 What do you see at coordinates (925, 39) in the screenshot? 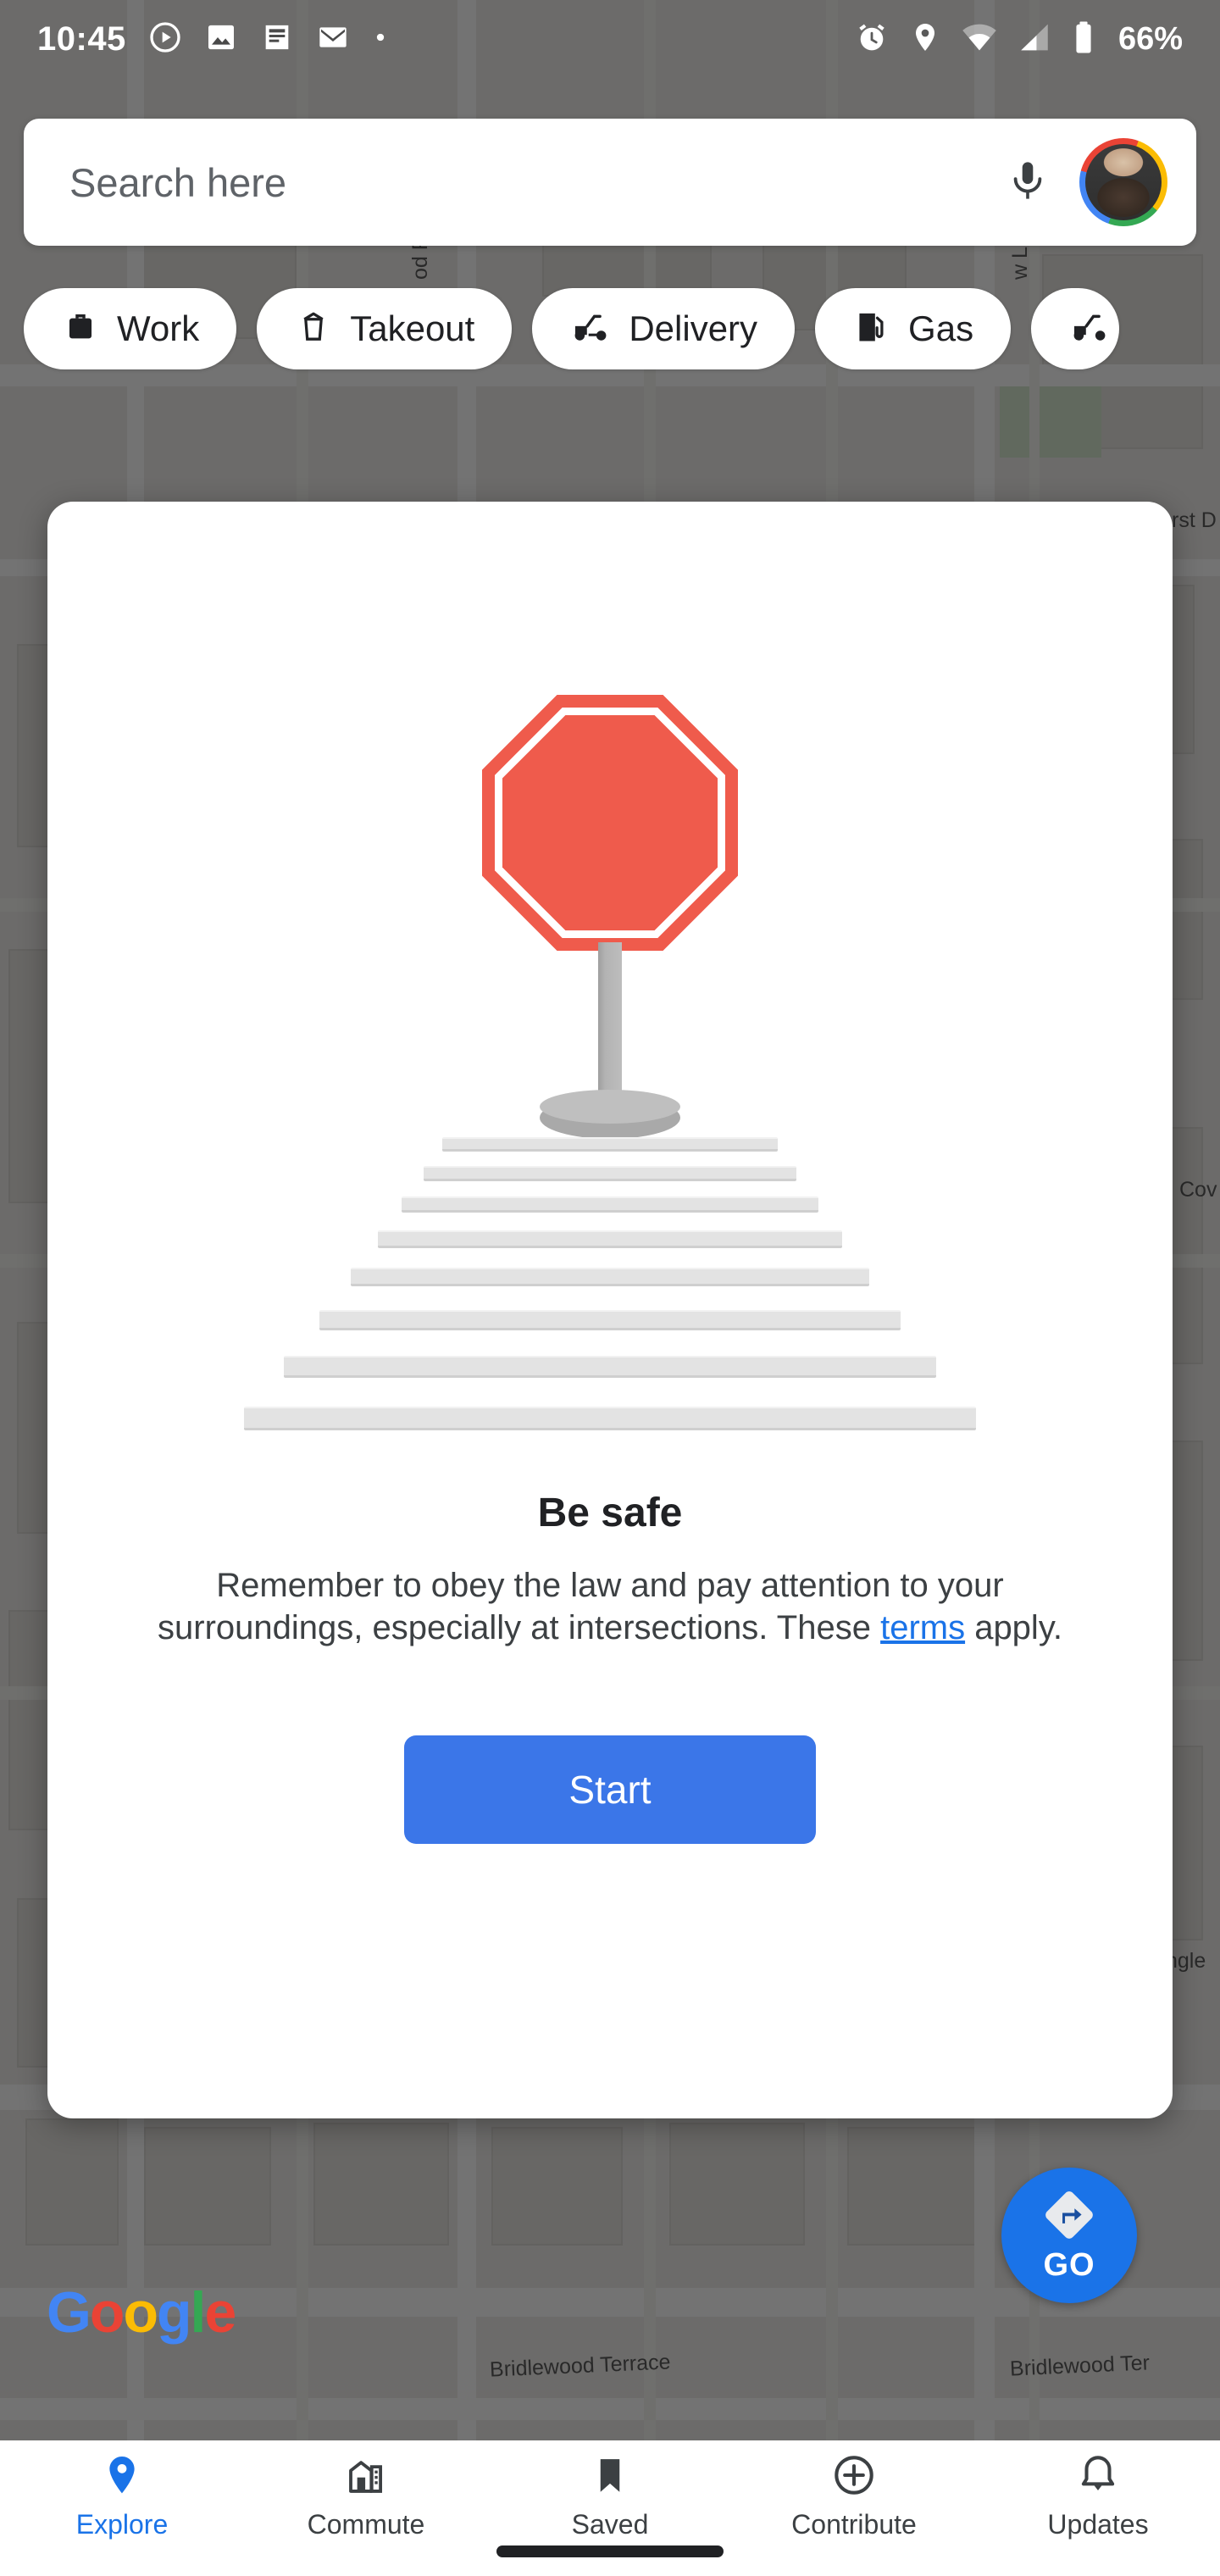
I see `location-icon` at bounding box center [925, 39].